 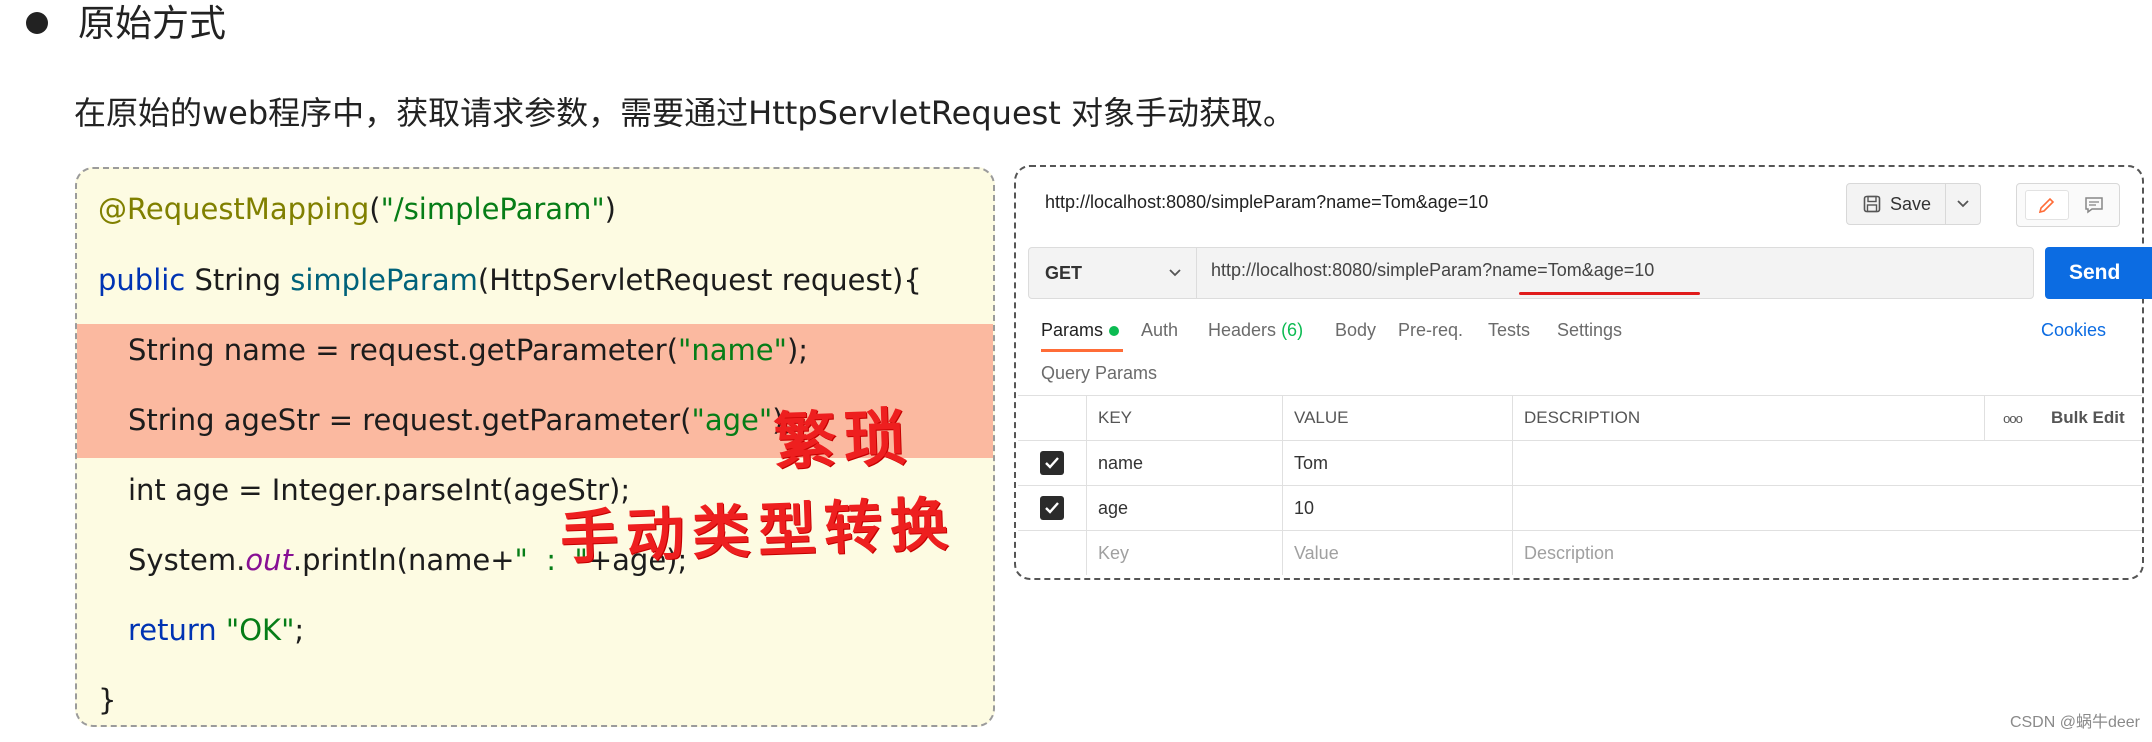 I want to click on comments-button, so click(x=2094, y=205).